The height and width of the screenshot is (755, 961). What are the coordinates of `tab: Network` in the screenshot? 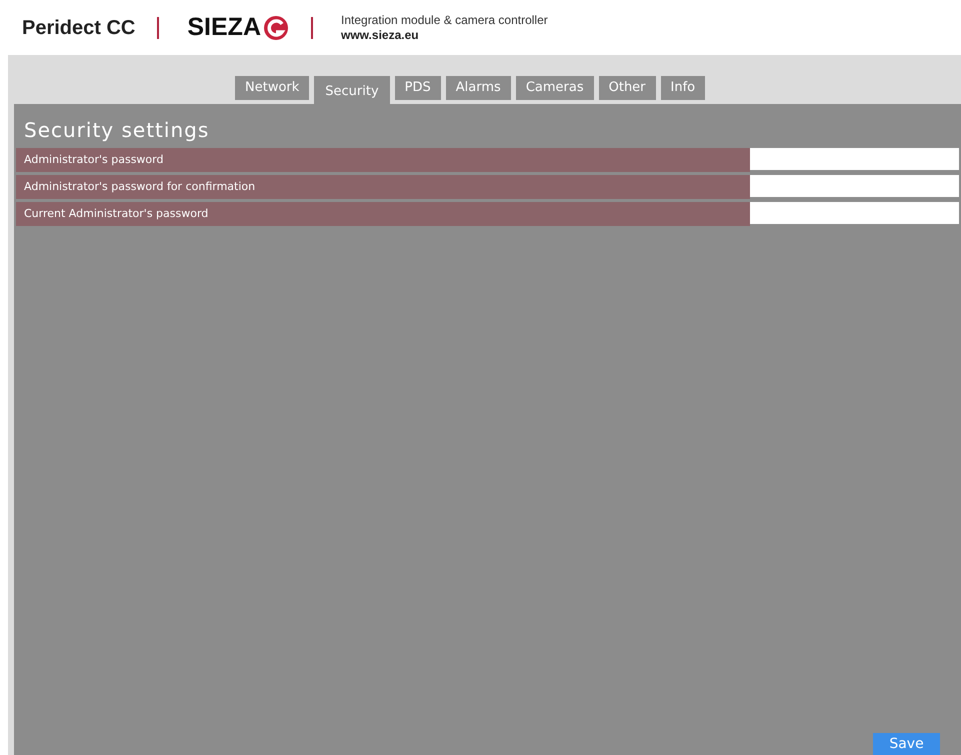 It's located at (272, 88).